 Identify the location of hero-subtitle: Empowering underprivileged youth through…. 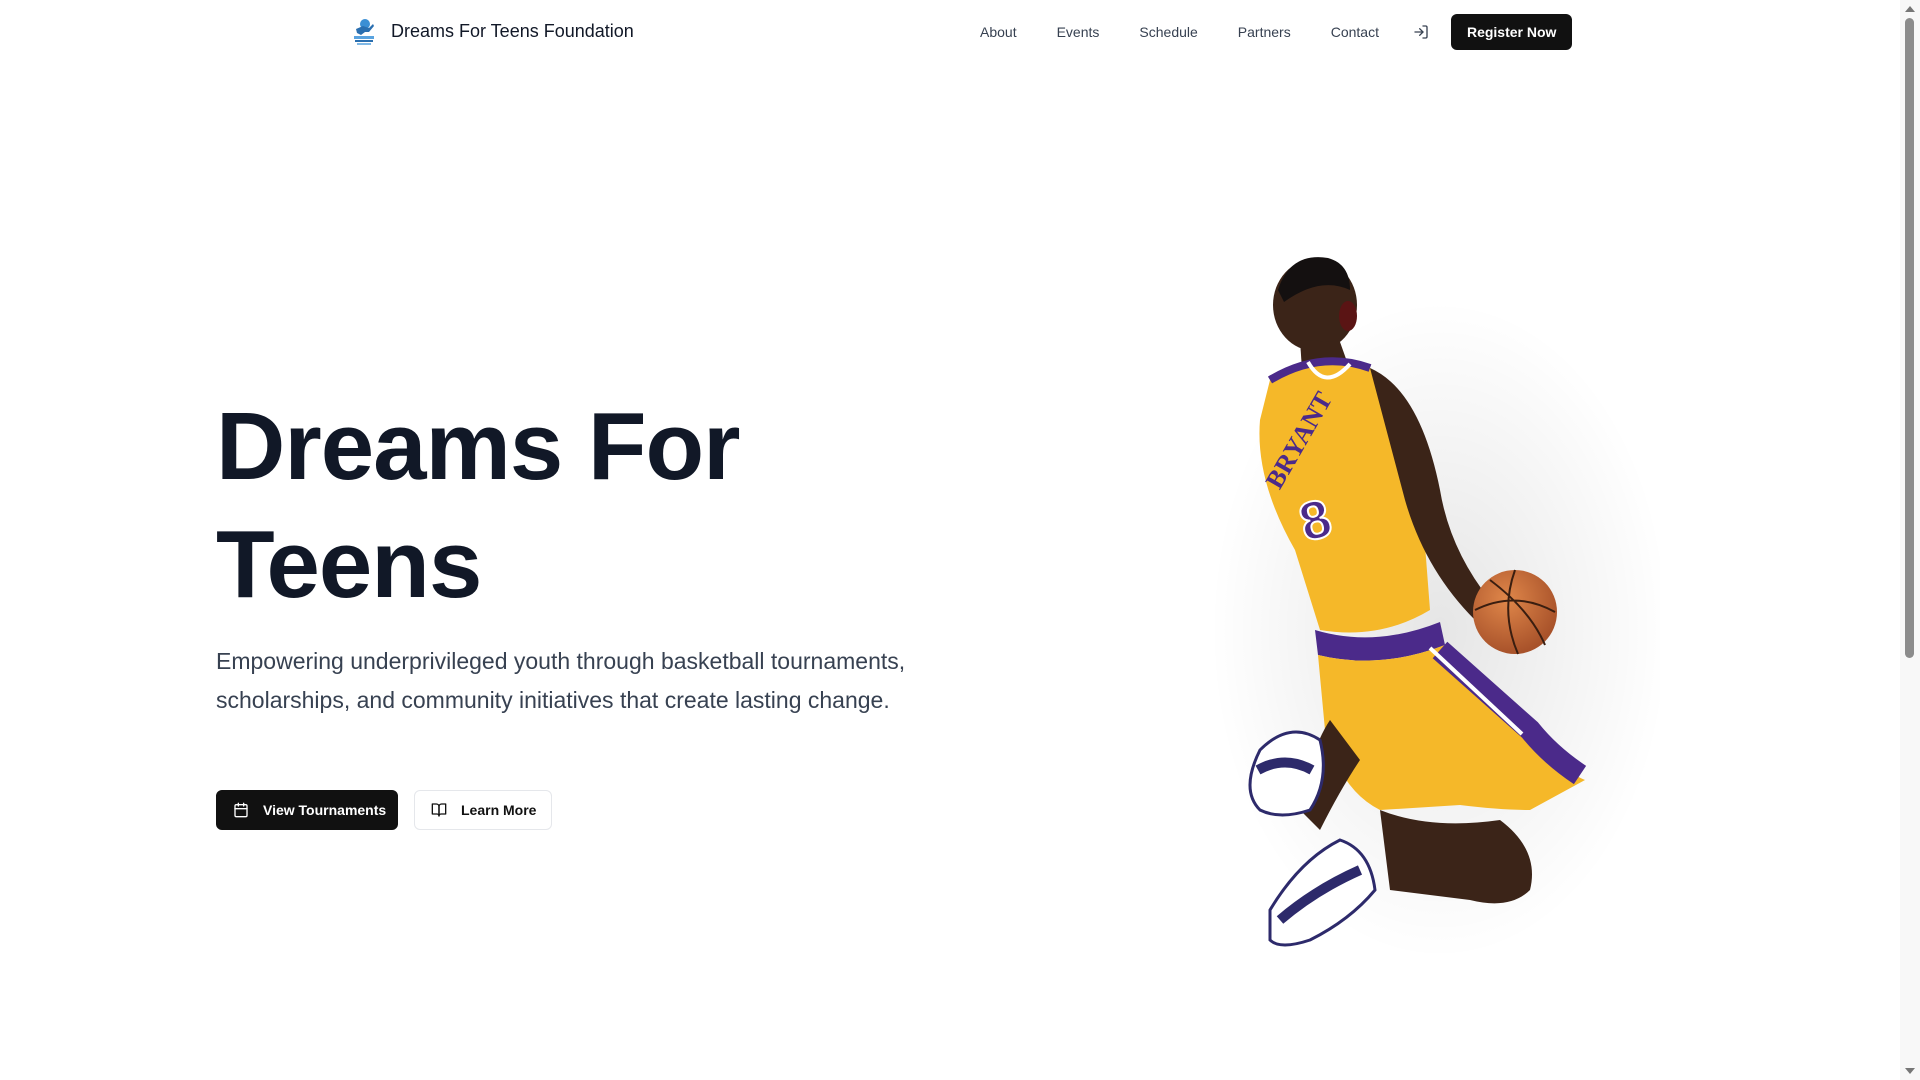
(561, 680).